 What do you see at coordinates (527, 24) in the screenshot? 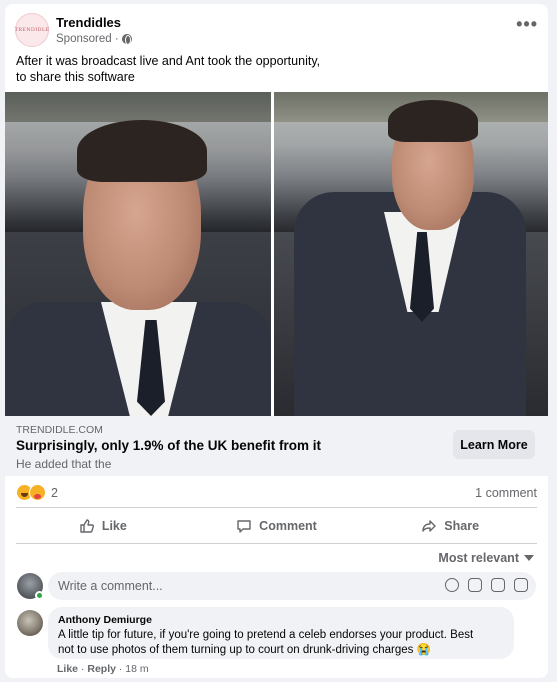
I see `more-icon: •••` at bounding box center [527, 24].